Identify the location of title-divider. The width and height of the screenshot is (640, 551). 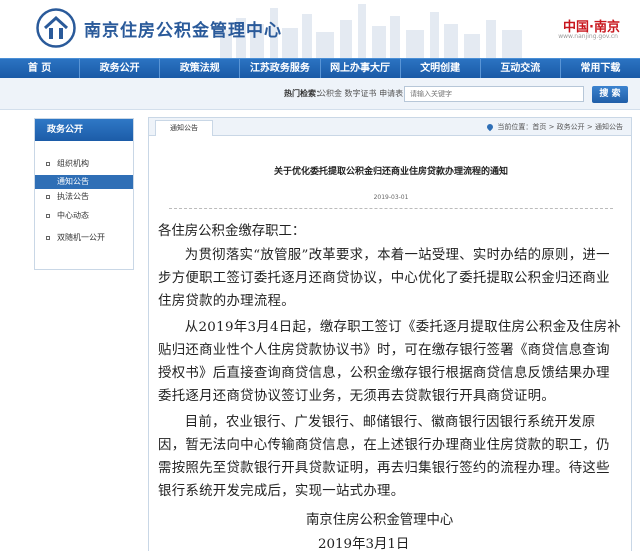
(391, 208).